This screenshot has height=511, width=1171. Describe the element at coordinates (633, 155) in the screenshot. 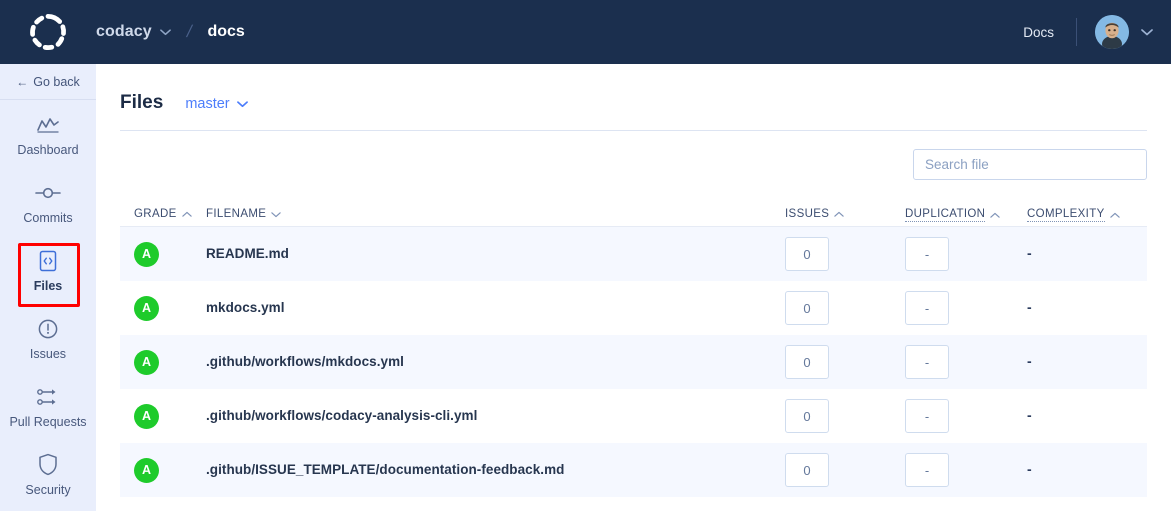

I see `search-row` at that location.